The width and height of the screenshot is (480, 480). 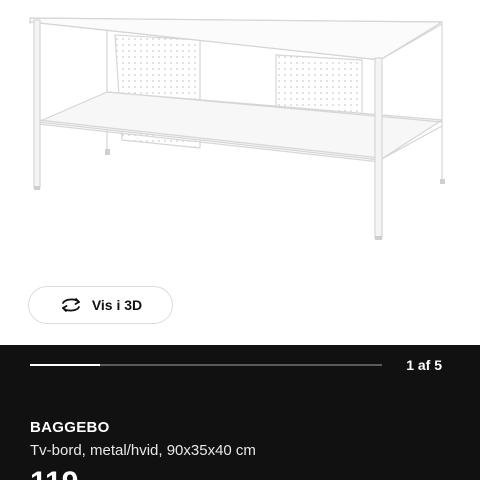 I want to click on carousel-progress-track, so click(x=206, y=365).